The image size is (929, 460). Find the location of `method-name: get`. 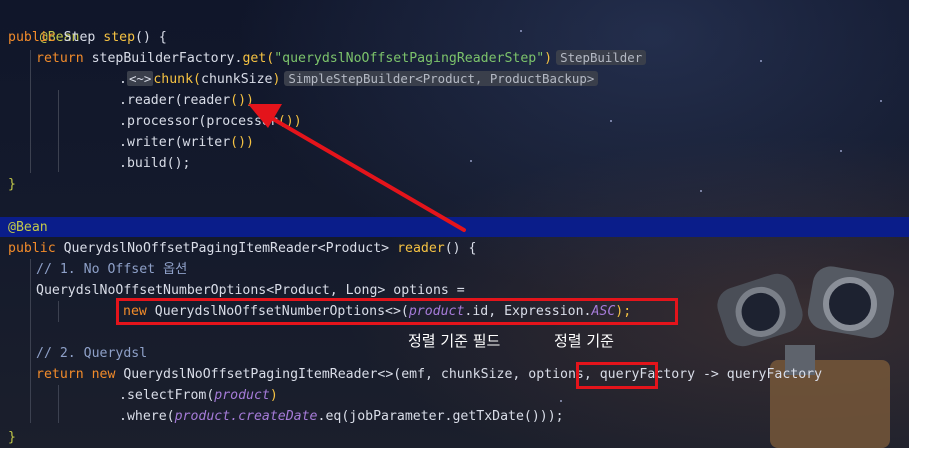

method-name: get is located at coordinates (254, 58).